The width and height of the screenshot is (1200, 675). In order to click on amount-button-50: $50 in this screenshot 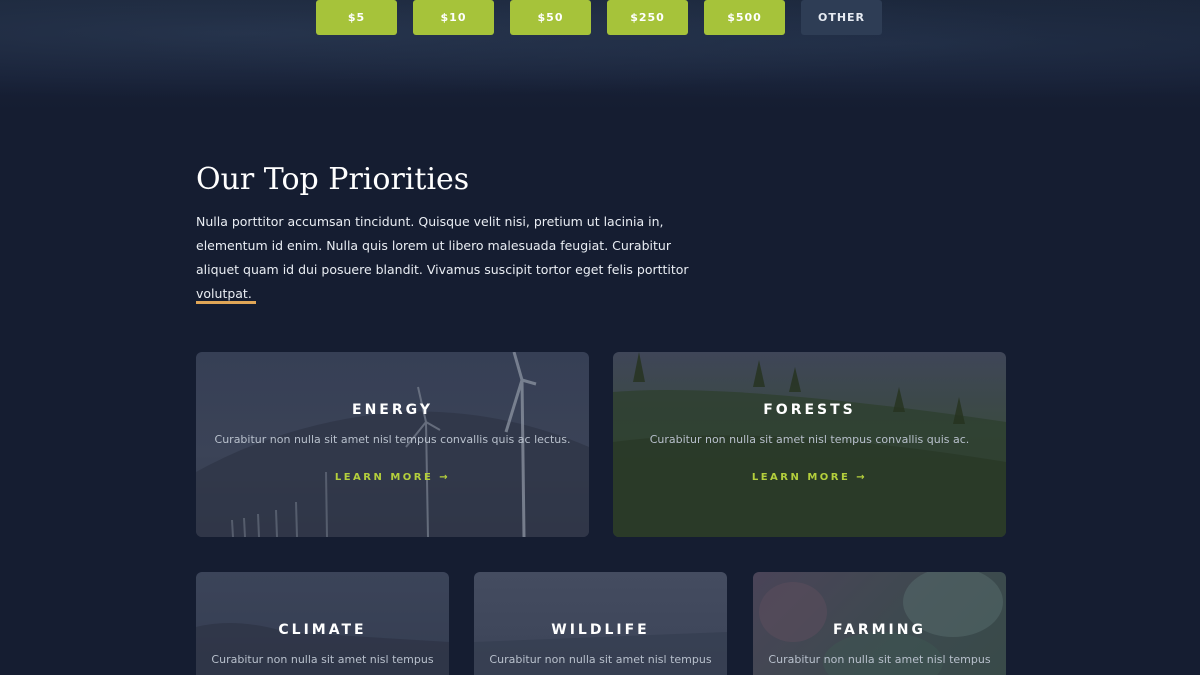, I will do `click(550, 17)`.